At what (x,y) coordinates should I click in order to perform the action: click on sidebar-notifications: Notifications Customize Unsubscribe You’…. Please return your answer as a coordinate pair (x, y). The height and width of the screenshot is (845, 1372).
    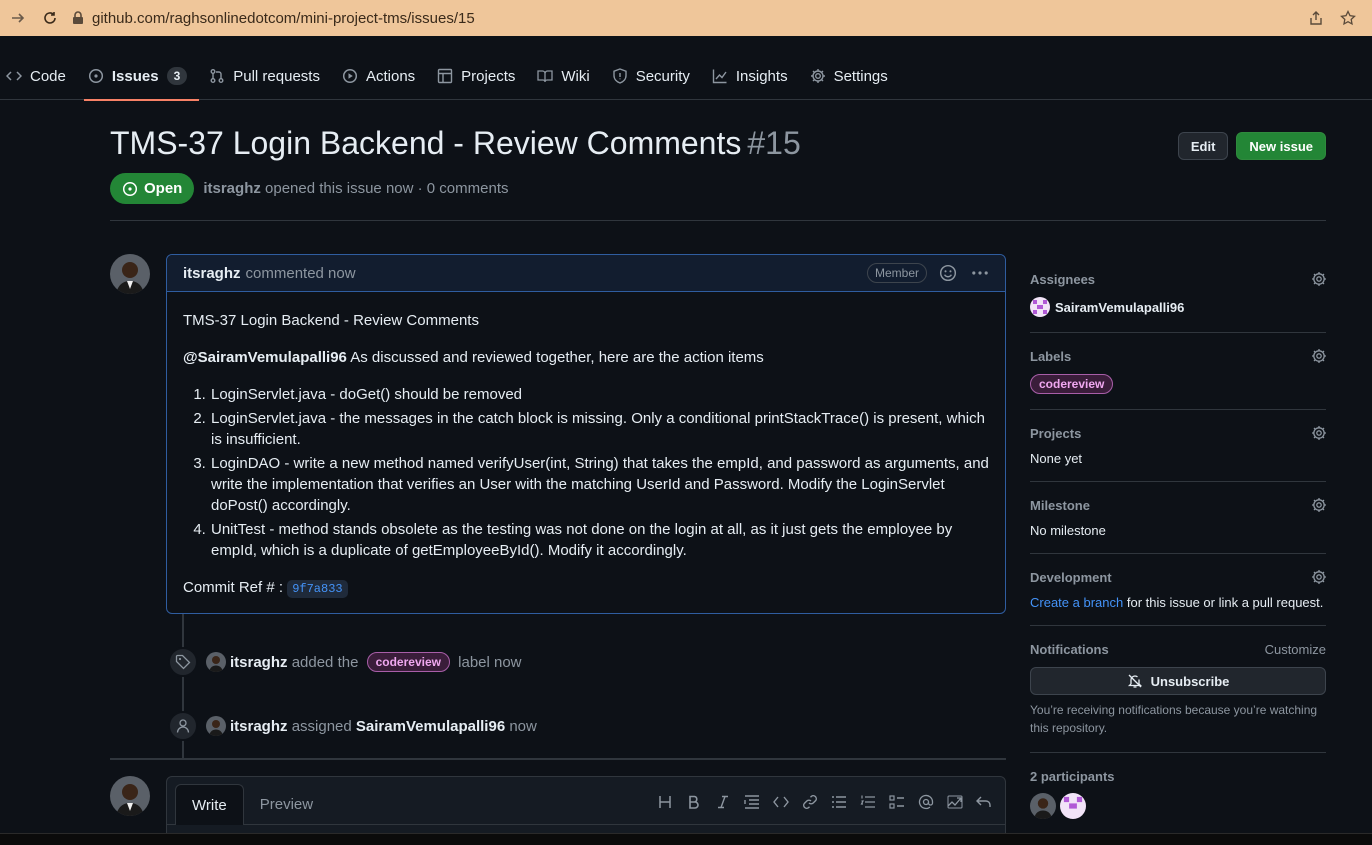
    Looking at the image, I should click on (1178, 689).